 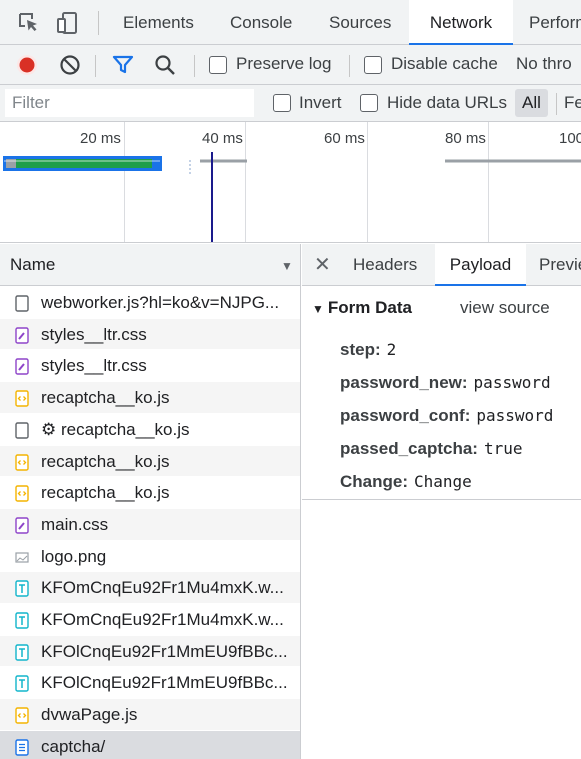 I want to click on request-name: logo.png, so click(x=74, y=556).